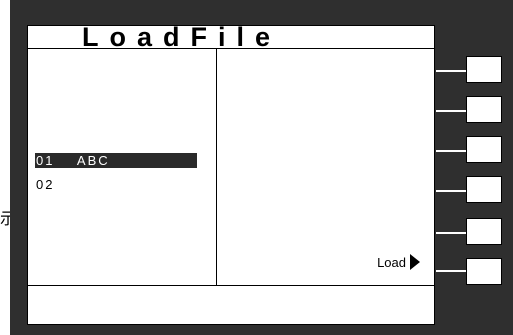 This screenshot has height=335, width=513. I want to click on load-label-text: Load, so click(391, 262).